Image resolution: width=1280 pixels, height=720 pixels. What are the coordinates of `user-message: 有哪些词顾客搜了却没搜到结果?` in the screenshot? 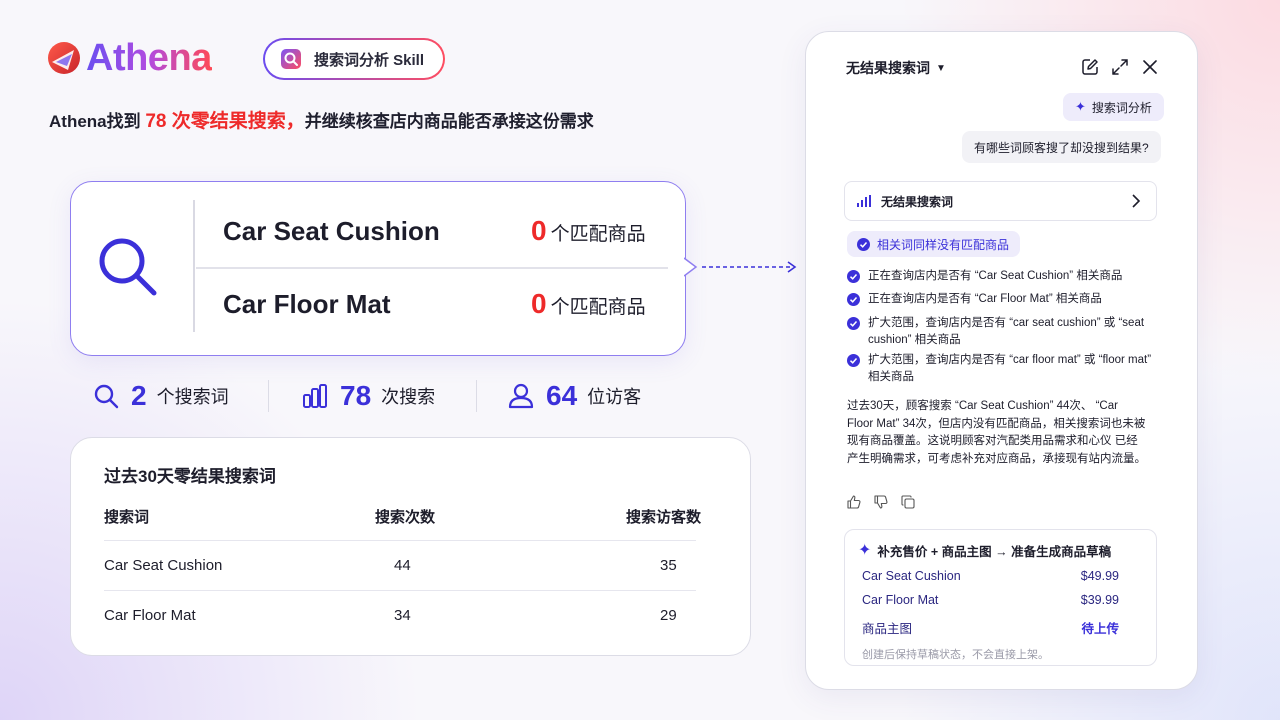 It's located at (1061, 147).